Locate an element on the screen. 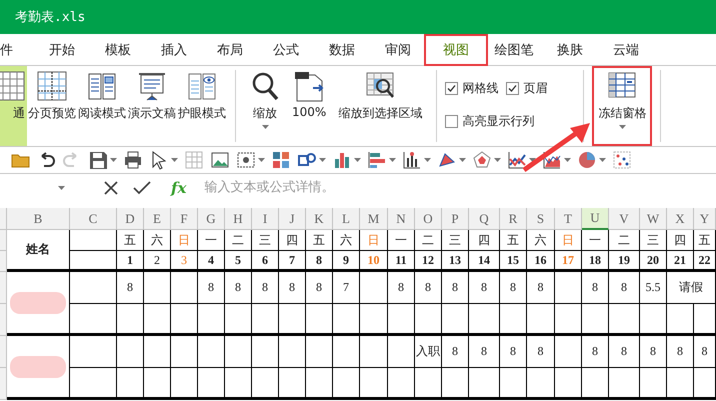 Image resolution: width=716 pixels, height=401 pixels. confirm-check-icon is located at coordinates (142, 188).